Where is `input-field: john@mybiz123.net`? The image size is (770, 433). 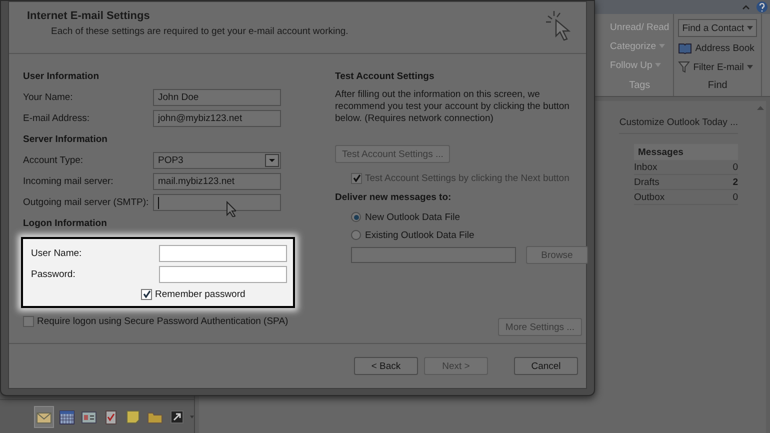 input-field: john@mybiz123.net is located at coordinates (217, 118).